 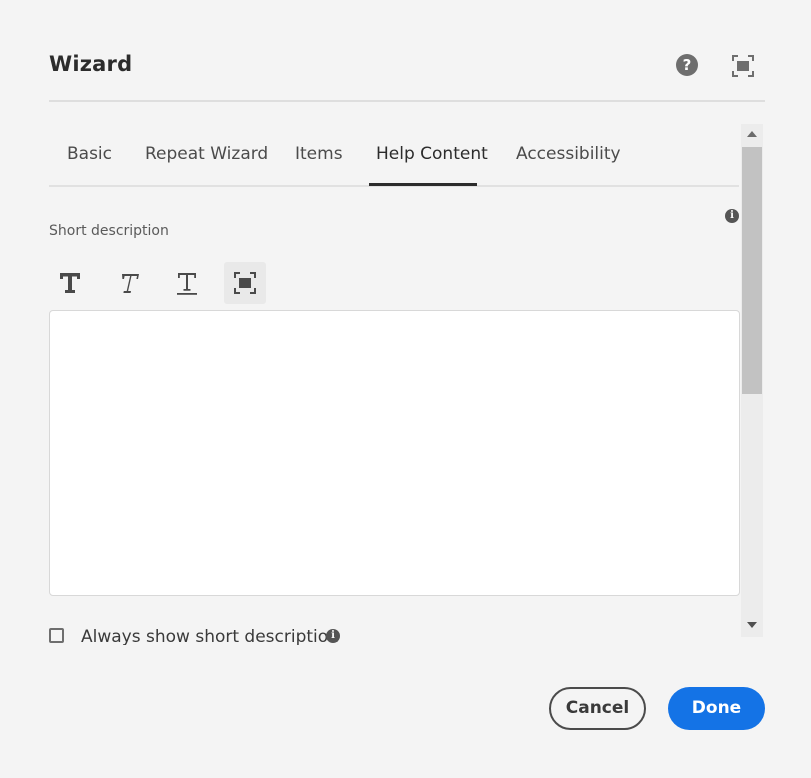 I want to click on help-icon: ?, so click(x=687, y=65).